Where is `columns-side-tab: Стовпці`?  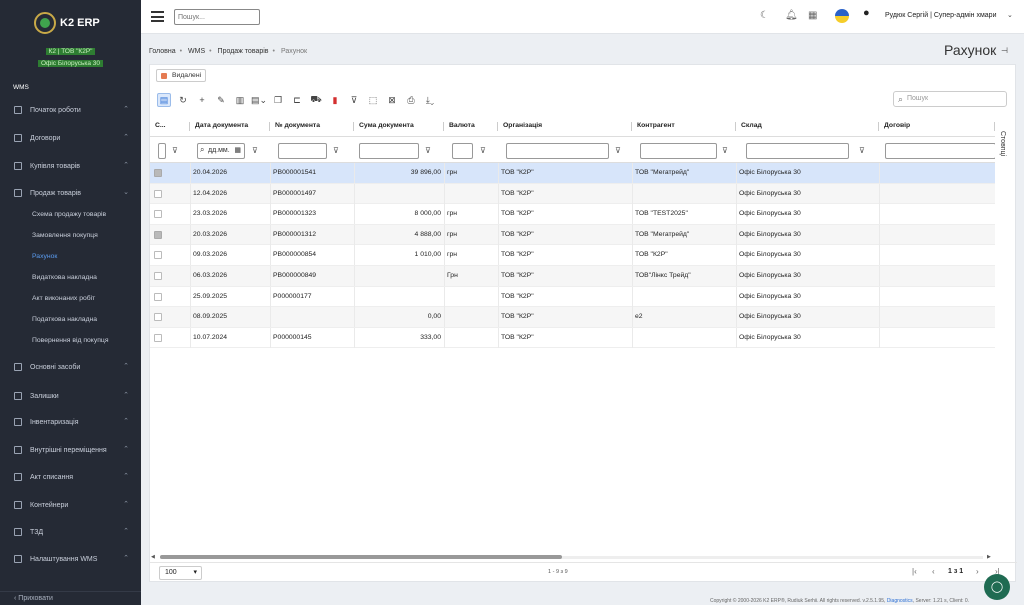 columns-side-tab: Стовпці is located at coordinates (1006, 161).